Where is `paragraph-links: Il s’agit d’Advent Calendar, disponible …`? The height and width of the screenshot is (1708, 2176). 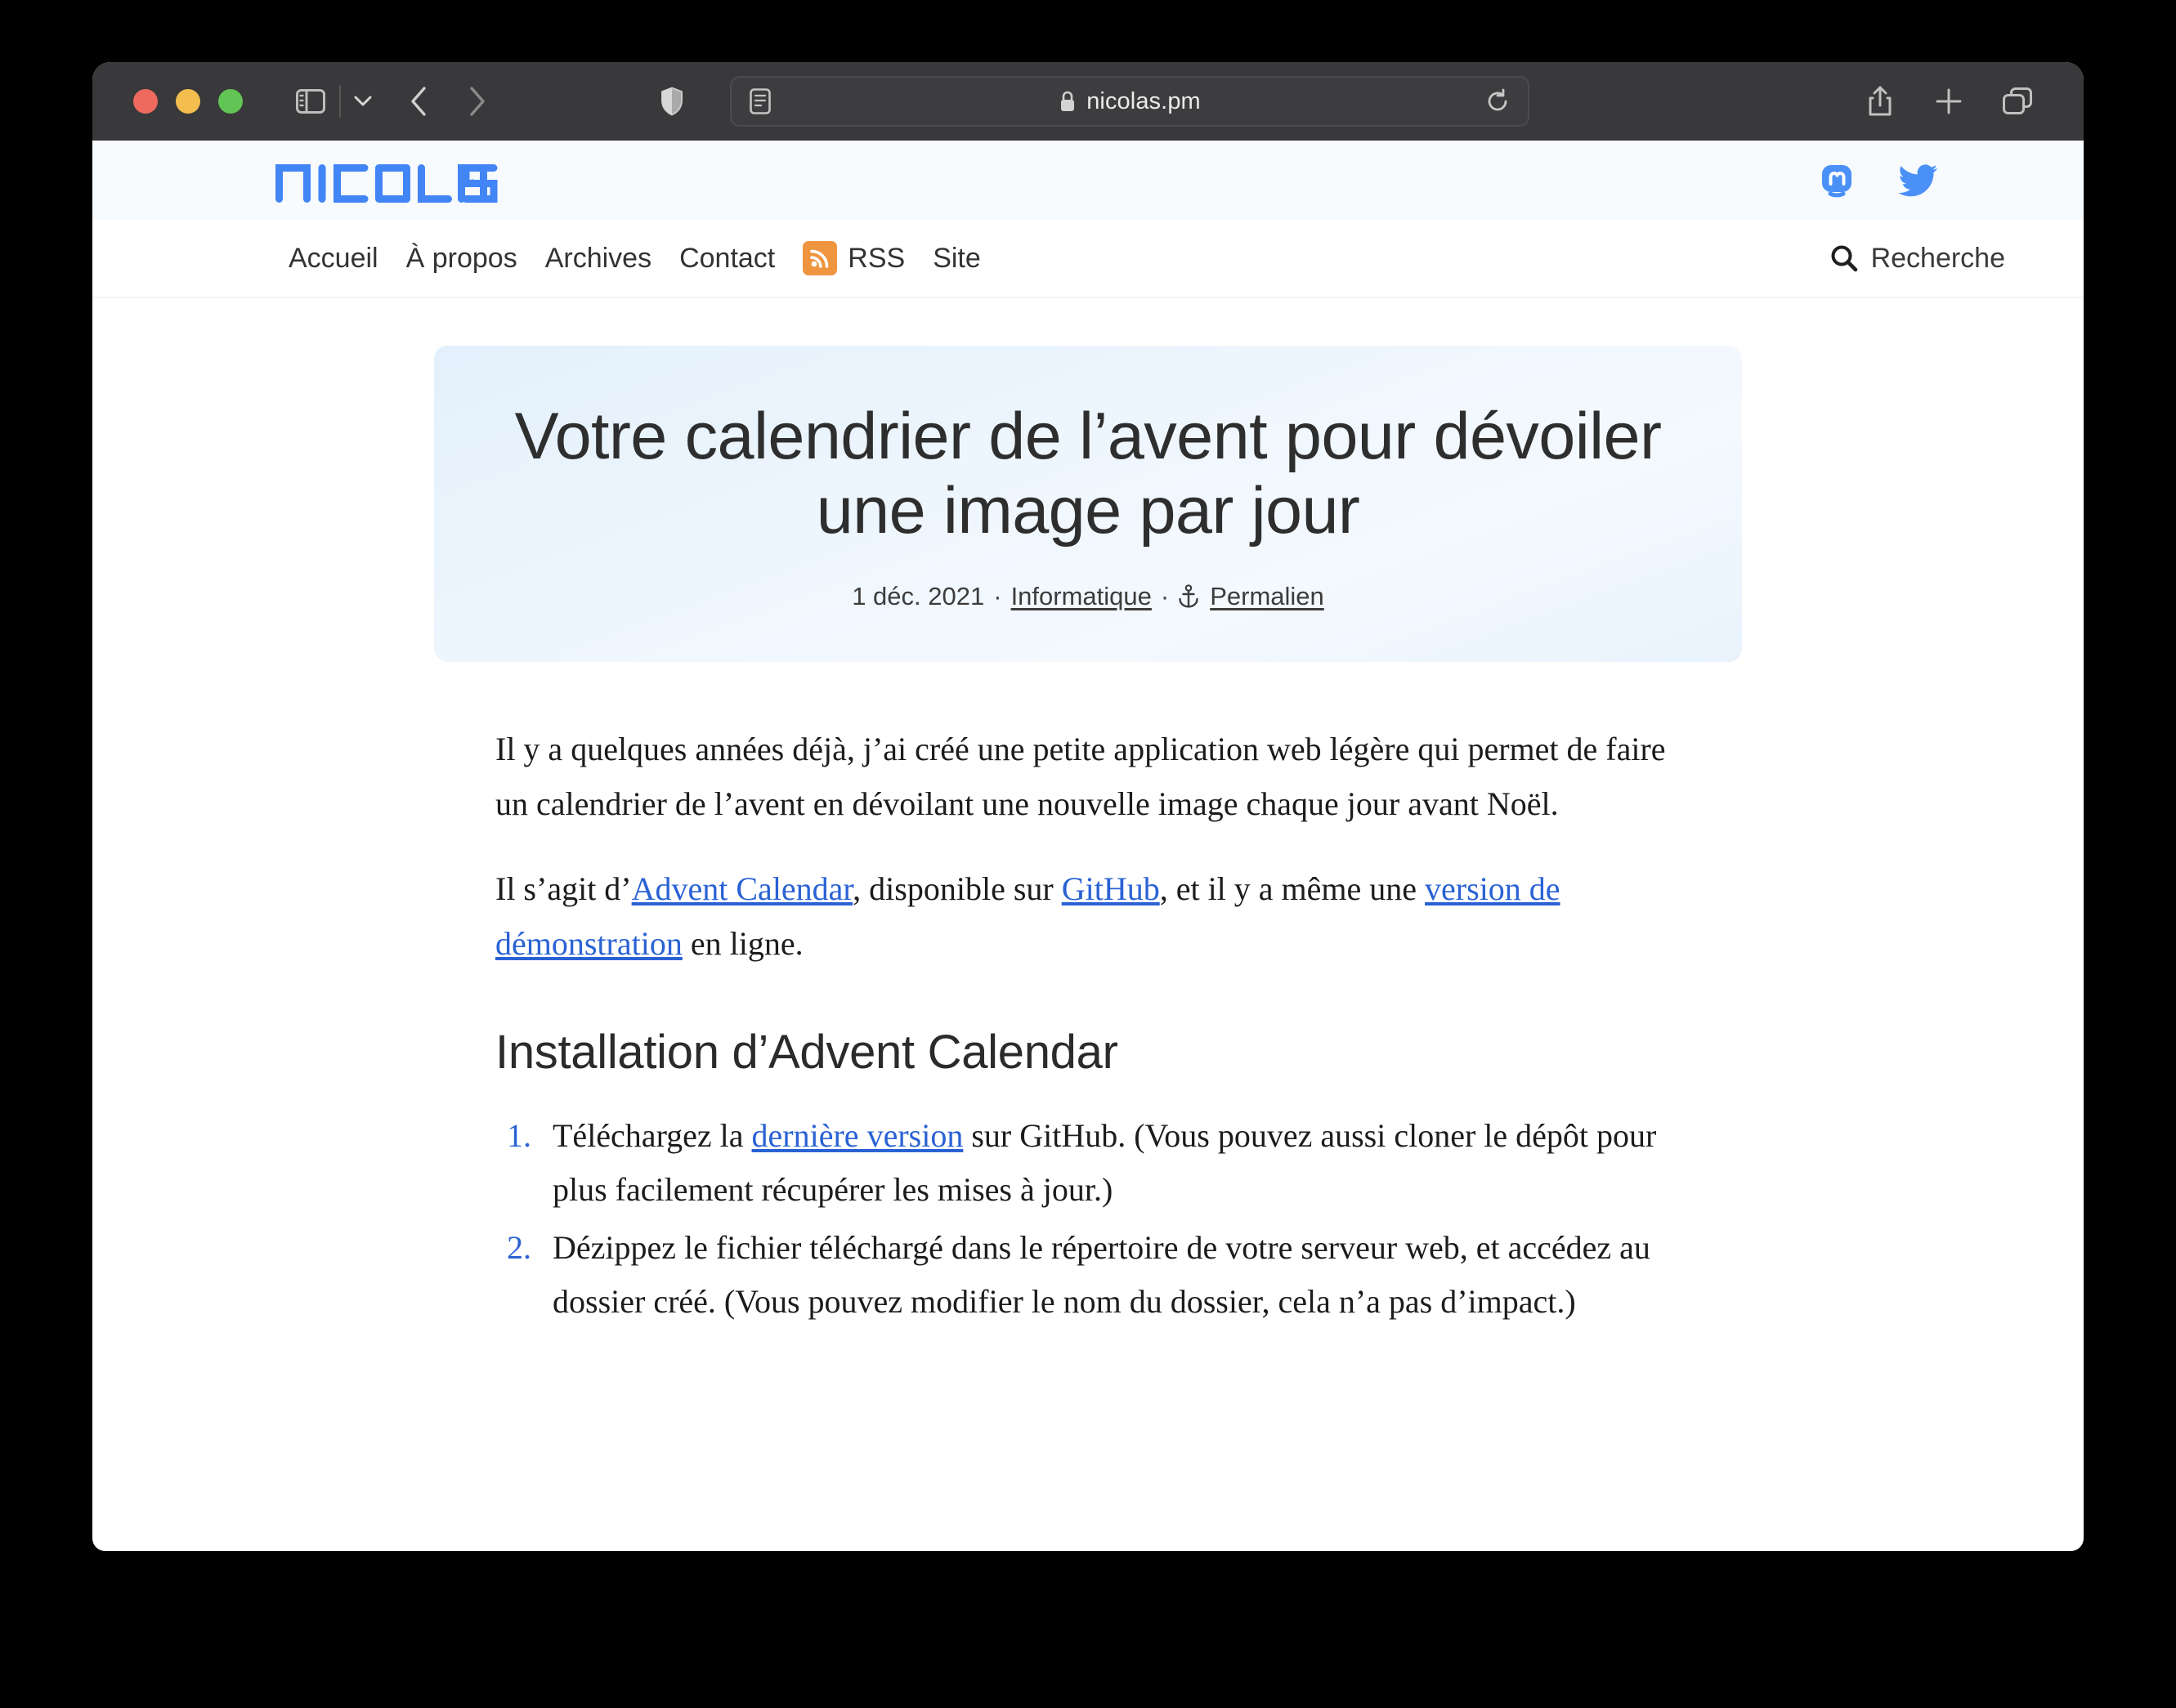
paragraph-links: Il s’agit d’Advent Calendar, disponible … is located at coordinates (1088, 916).